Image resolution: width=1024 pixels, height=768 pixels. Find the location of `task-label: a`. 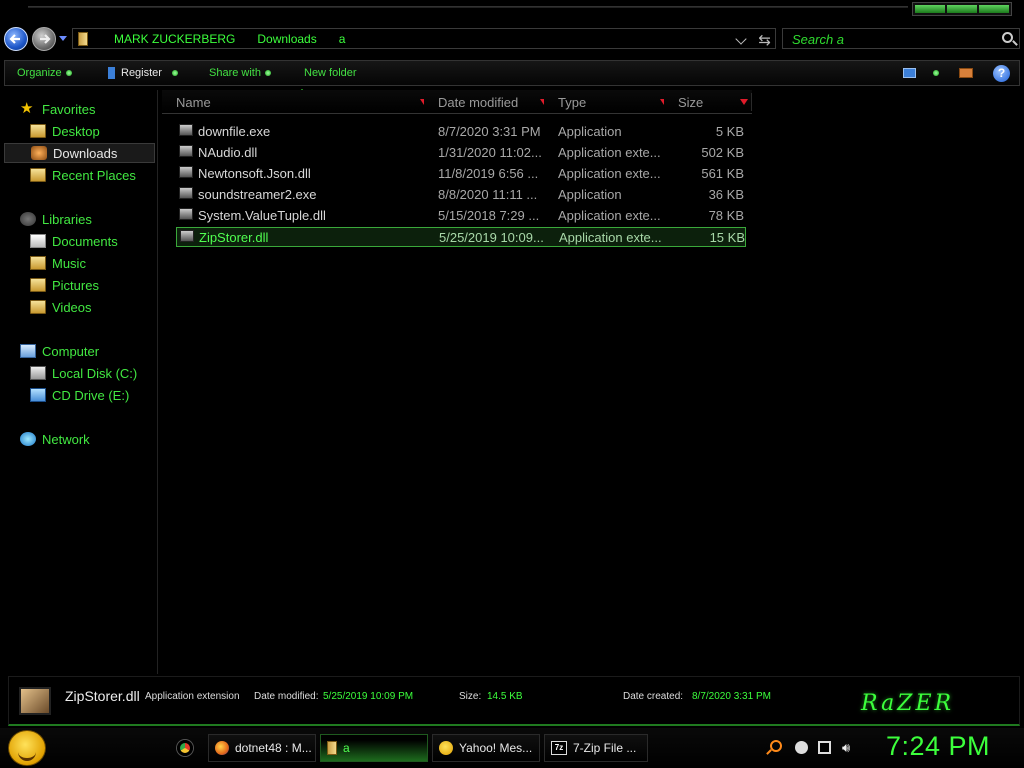

task-label: a is located at coordinates (346, 748).